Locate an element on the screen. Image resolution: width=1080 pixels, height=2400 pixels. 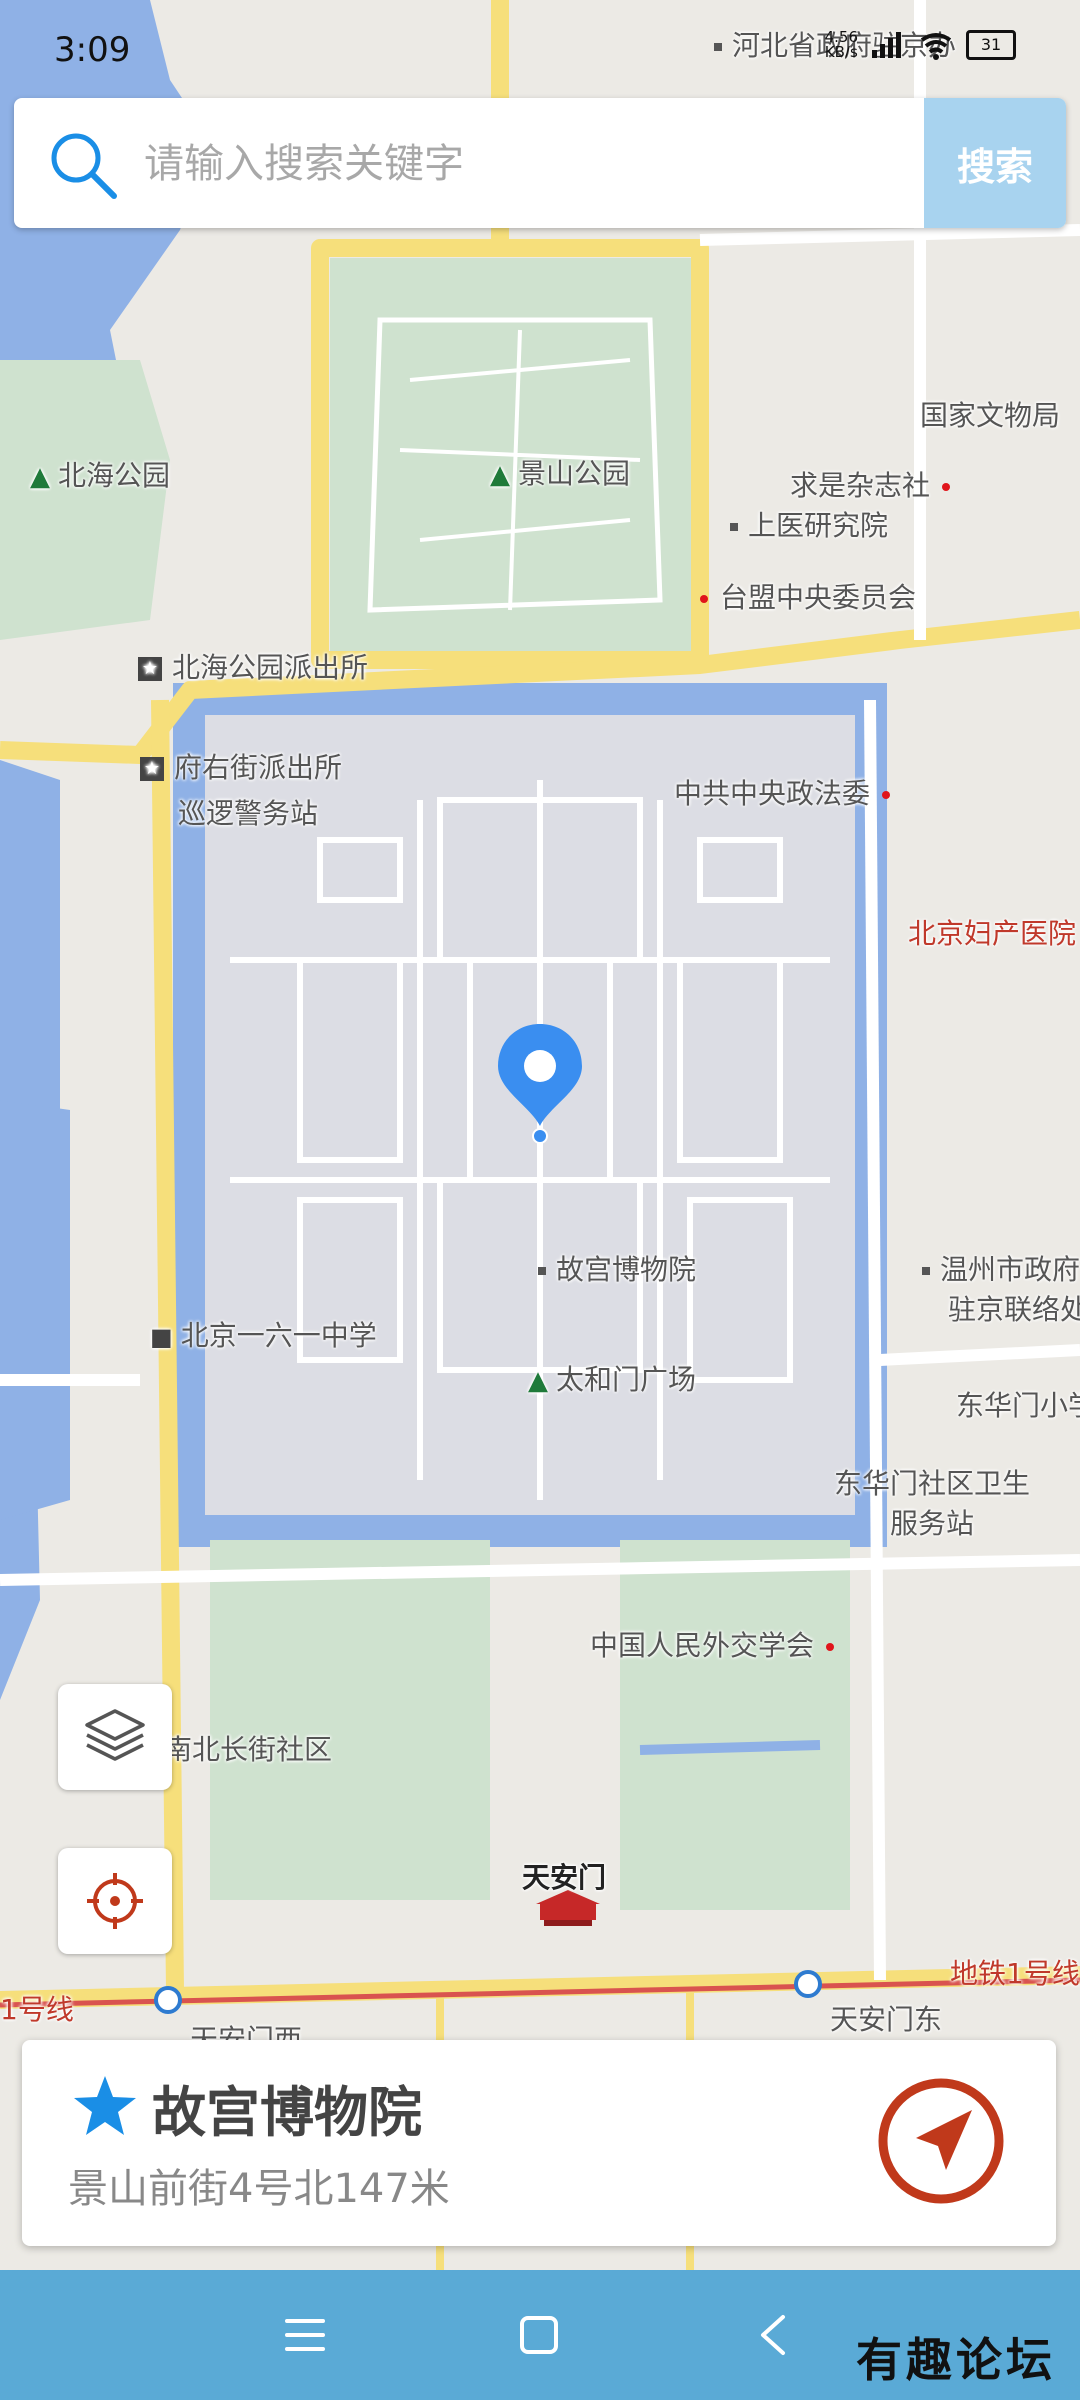
place-address: 景山前街4号北147米 is located at coordinates (259, 2189).